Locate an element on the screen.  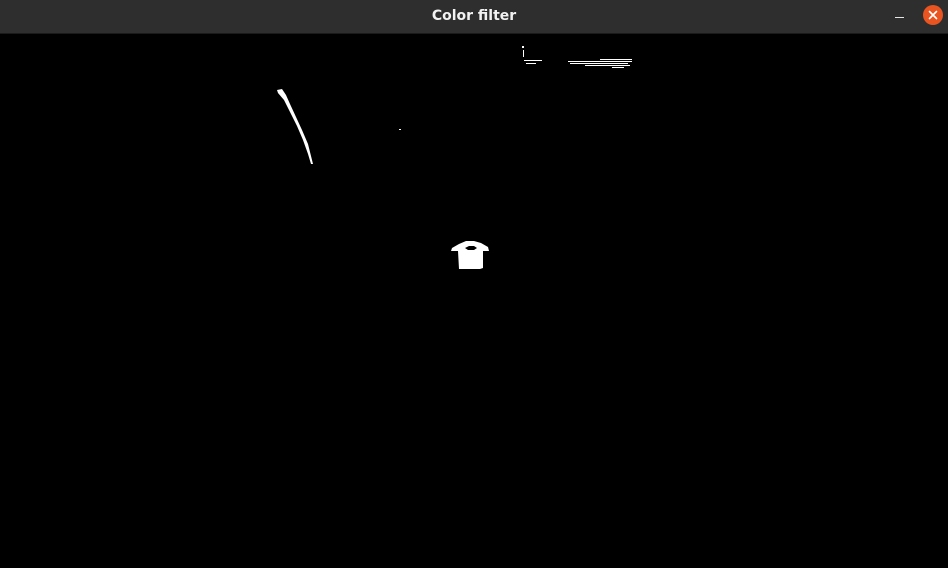
mask-image is located at coordinates (454, 157).